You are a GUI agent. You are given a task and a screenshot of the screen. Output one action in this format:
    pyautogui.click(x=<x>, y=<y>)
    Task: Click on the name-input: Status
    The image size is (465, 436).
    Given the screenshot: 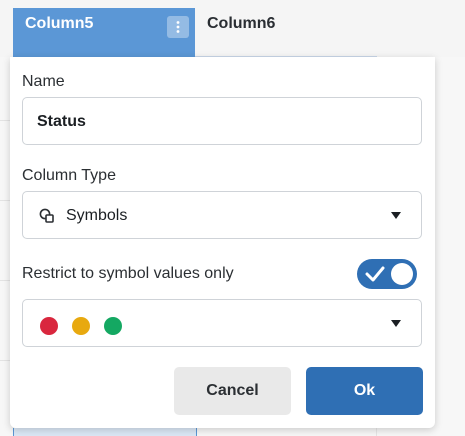 What is the action you would take?
    pyautogui.click(x=222, y=121)
    